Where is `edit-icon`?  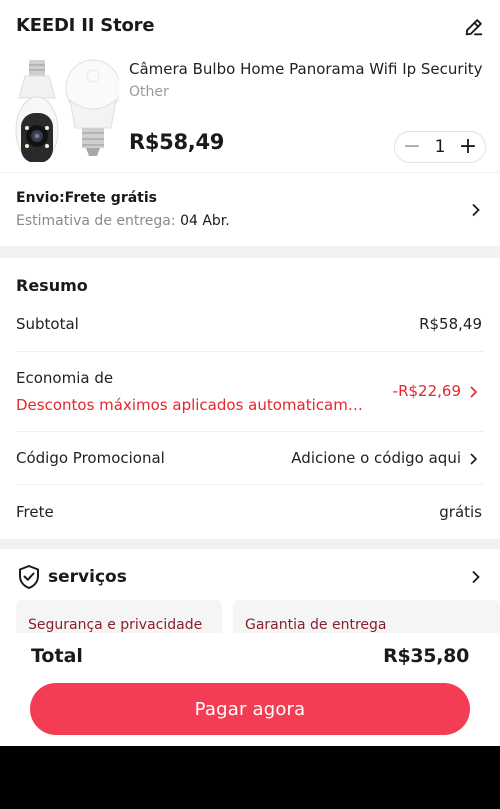 edit-icon is located at coordinates (474, 27).